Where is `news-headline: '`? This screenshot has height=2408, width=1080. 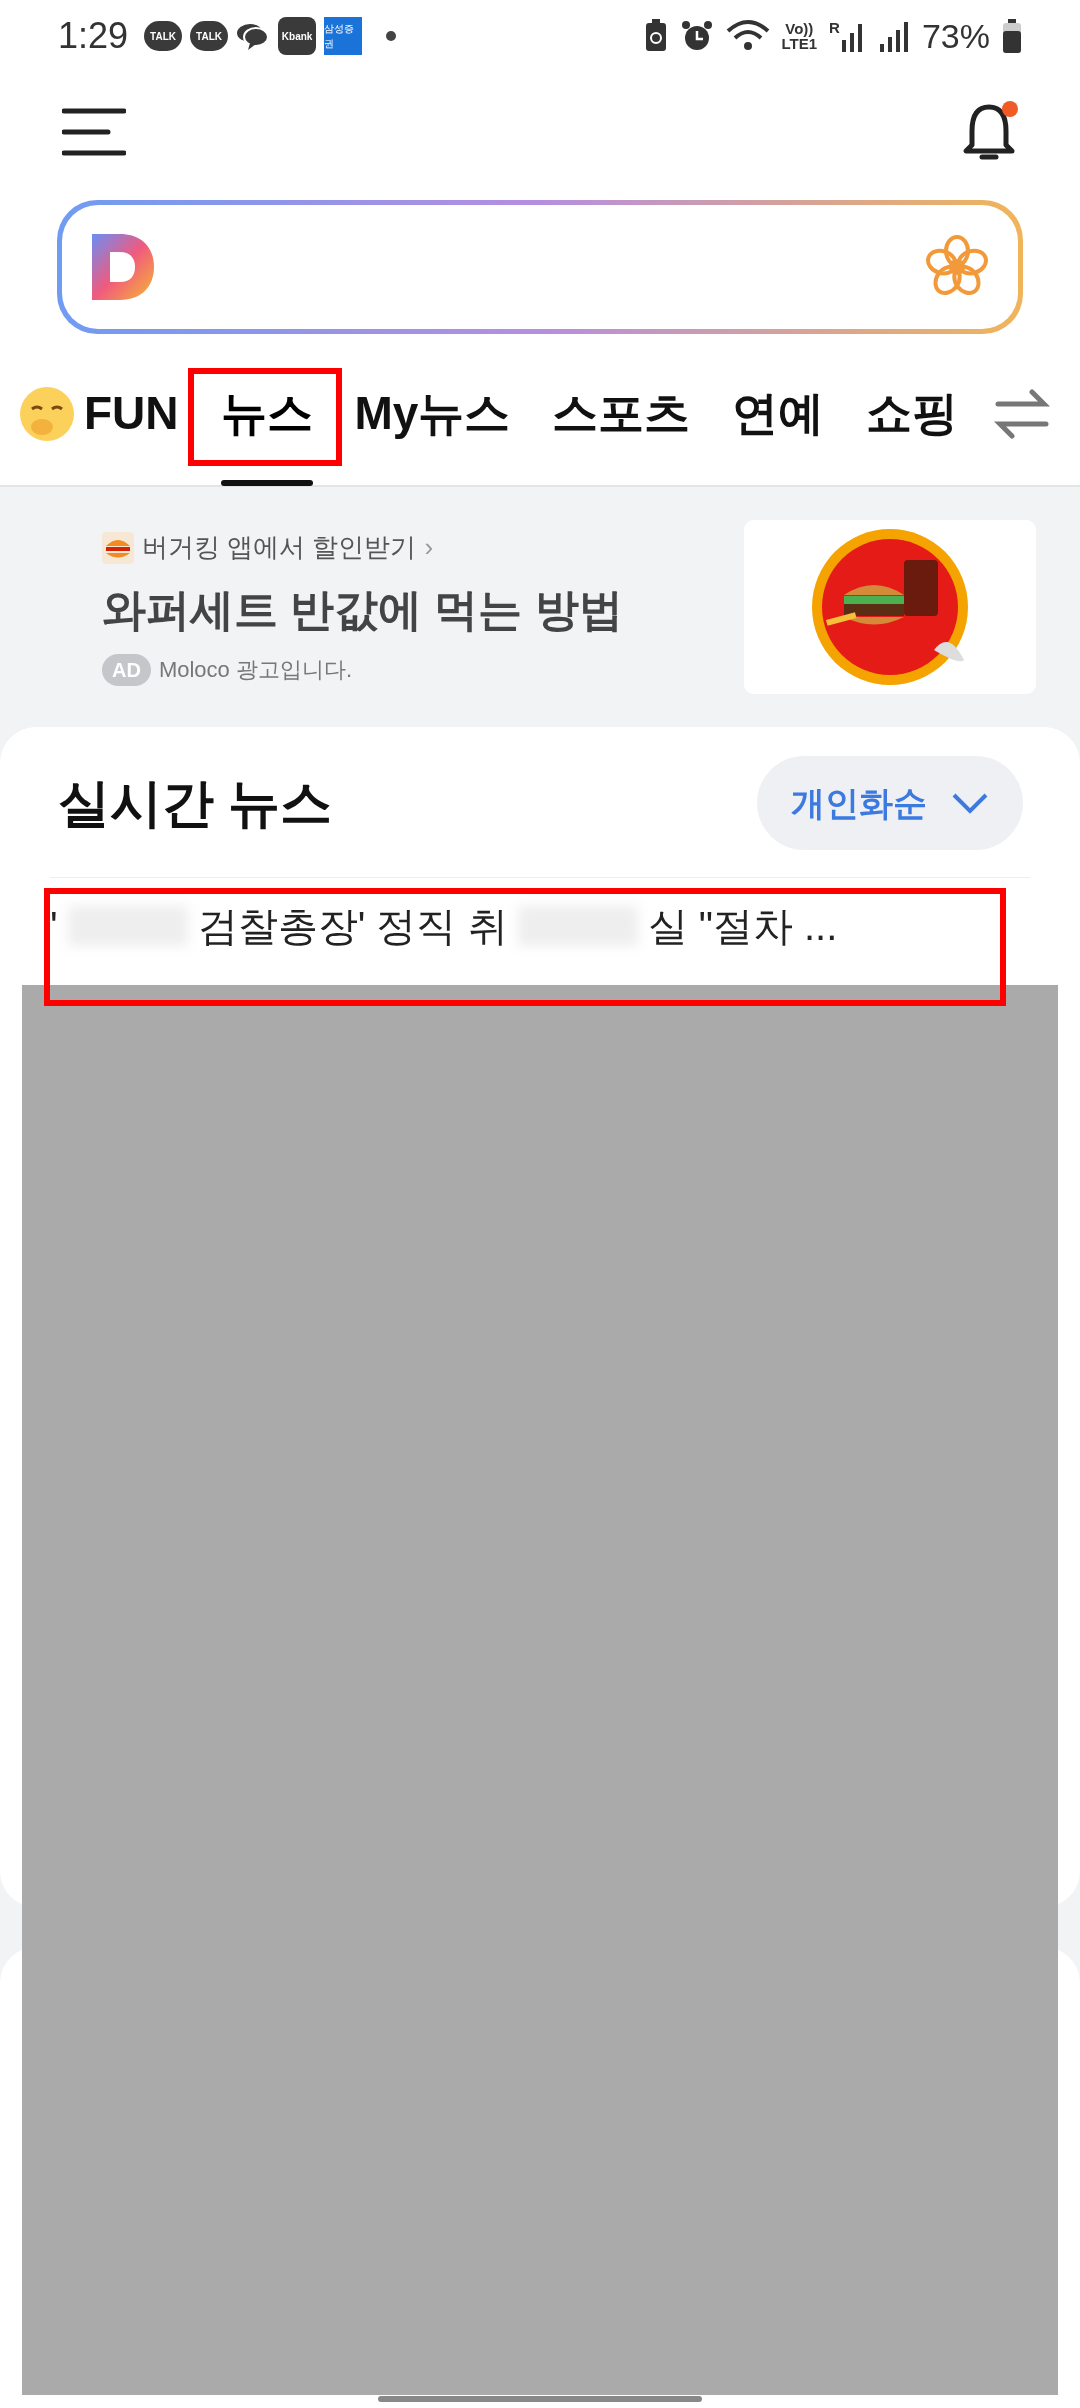
news-headline: ' is located at coordinates (54, 925).